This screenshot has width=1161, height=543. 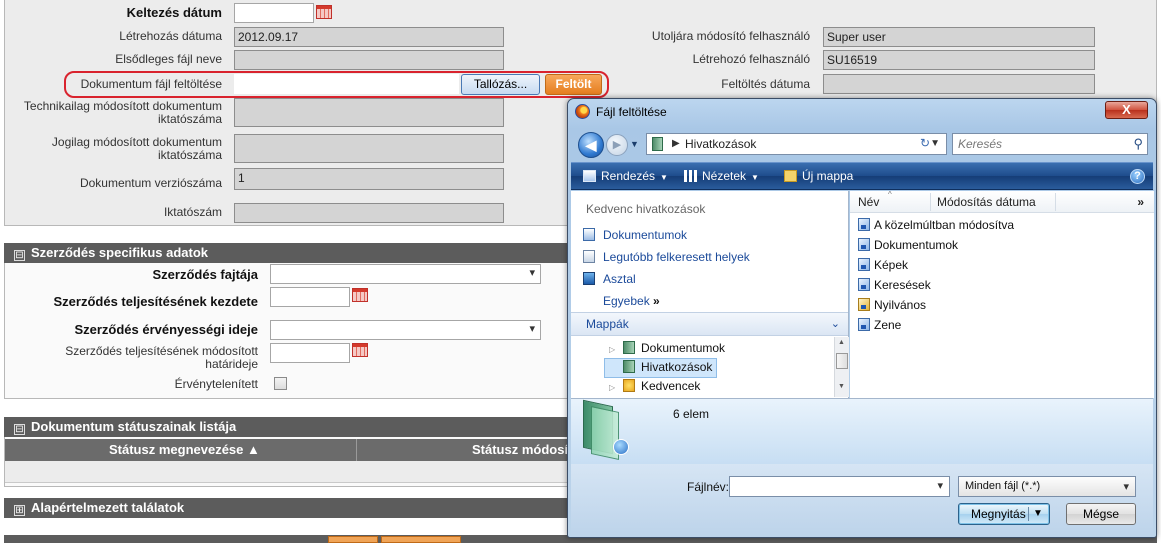 I want to click on letrehozo-field: SU16519, so click(x=959, y=60).